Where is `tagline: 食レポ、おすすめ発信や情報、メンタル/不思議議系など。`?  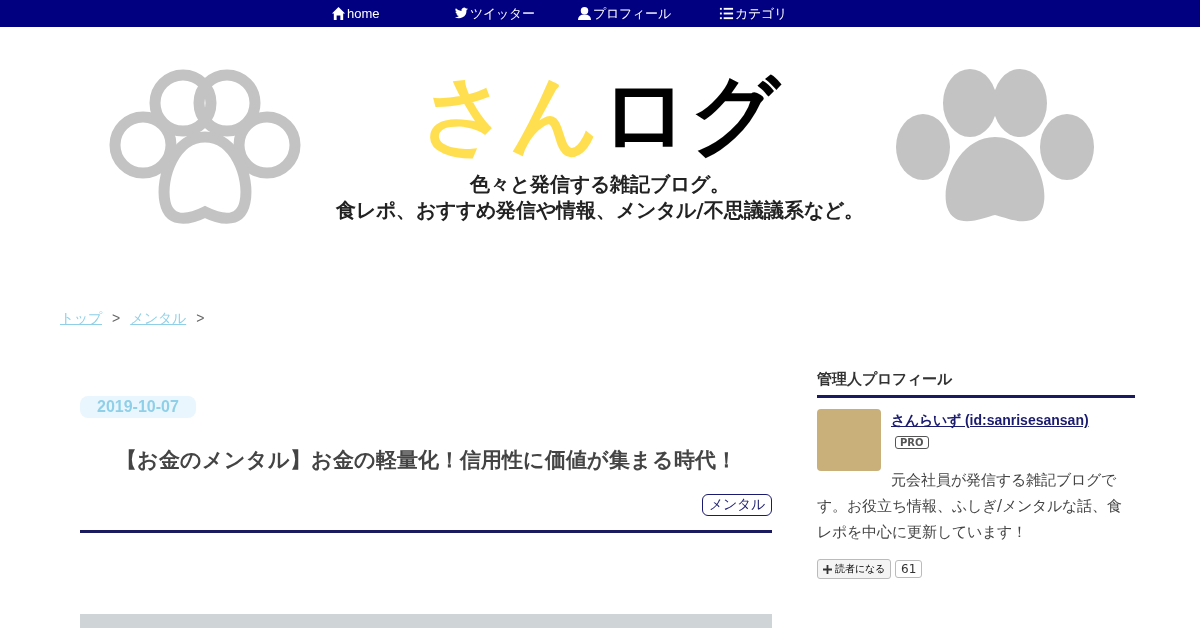
tagline: 食レポ、おすすめ発信や情報、メンタル/不思議議系など。 is located at coordinates (600, 210).